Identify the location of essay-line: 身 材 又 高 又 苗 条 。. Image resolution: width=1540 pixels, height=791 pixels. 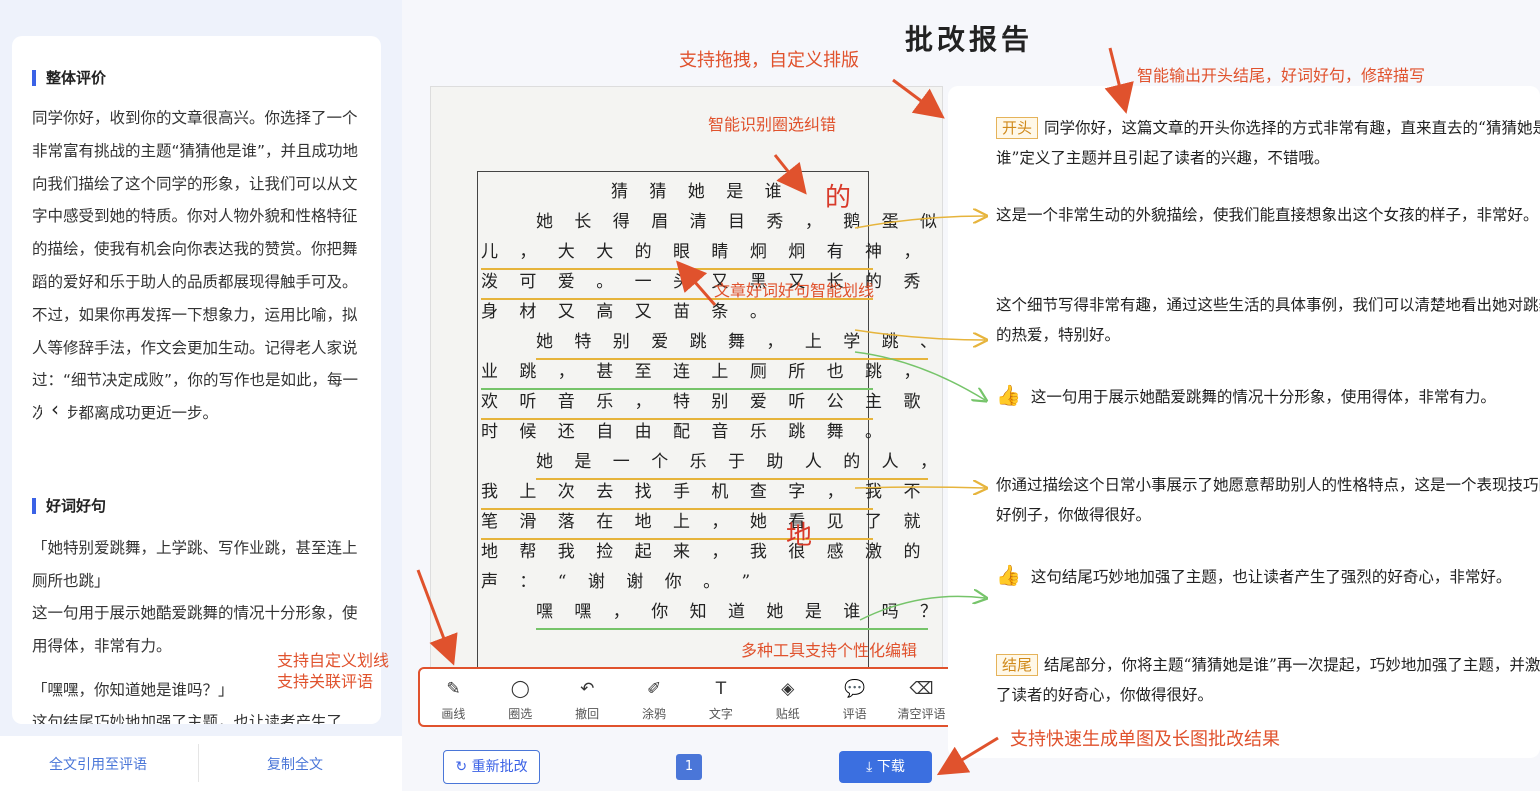
(628, 312).